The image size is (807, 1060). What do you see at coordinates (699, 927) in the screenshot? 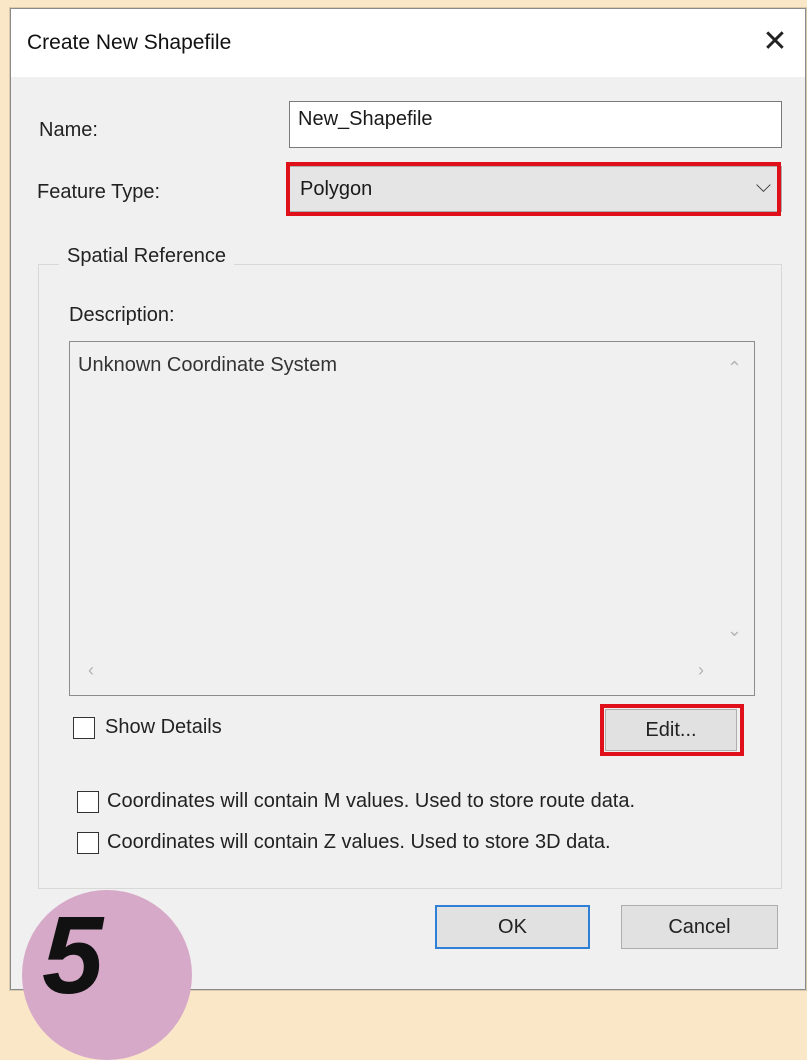
I see `cancel-button: Cancel` at bounding box center [699, 927].